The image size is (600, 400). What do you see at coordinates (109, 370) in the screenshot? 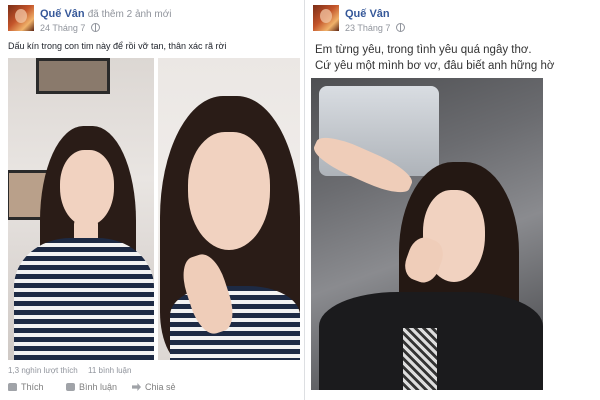
I see `comment-count: 11 bình luận` at bounding box center [109, 370].